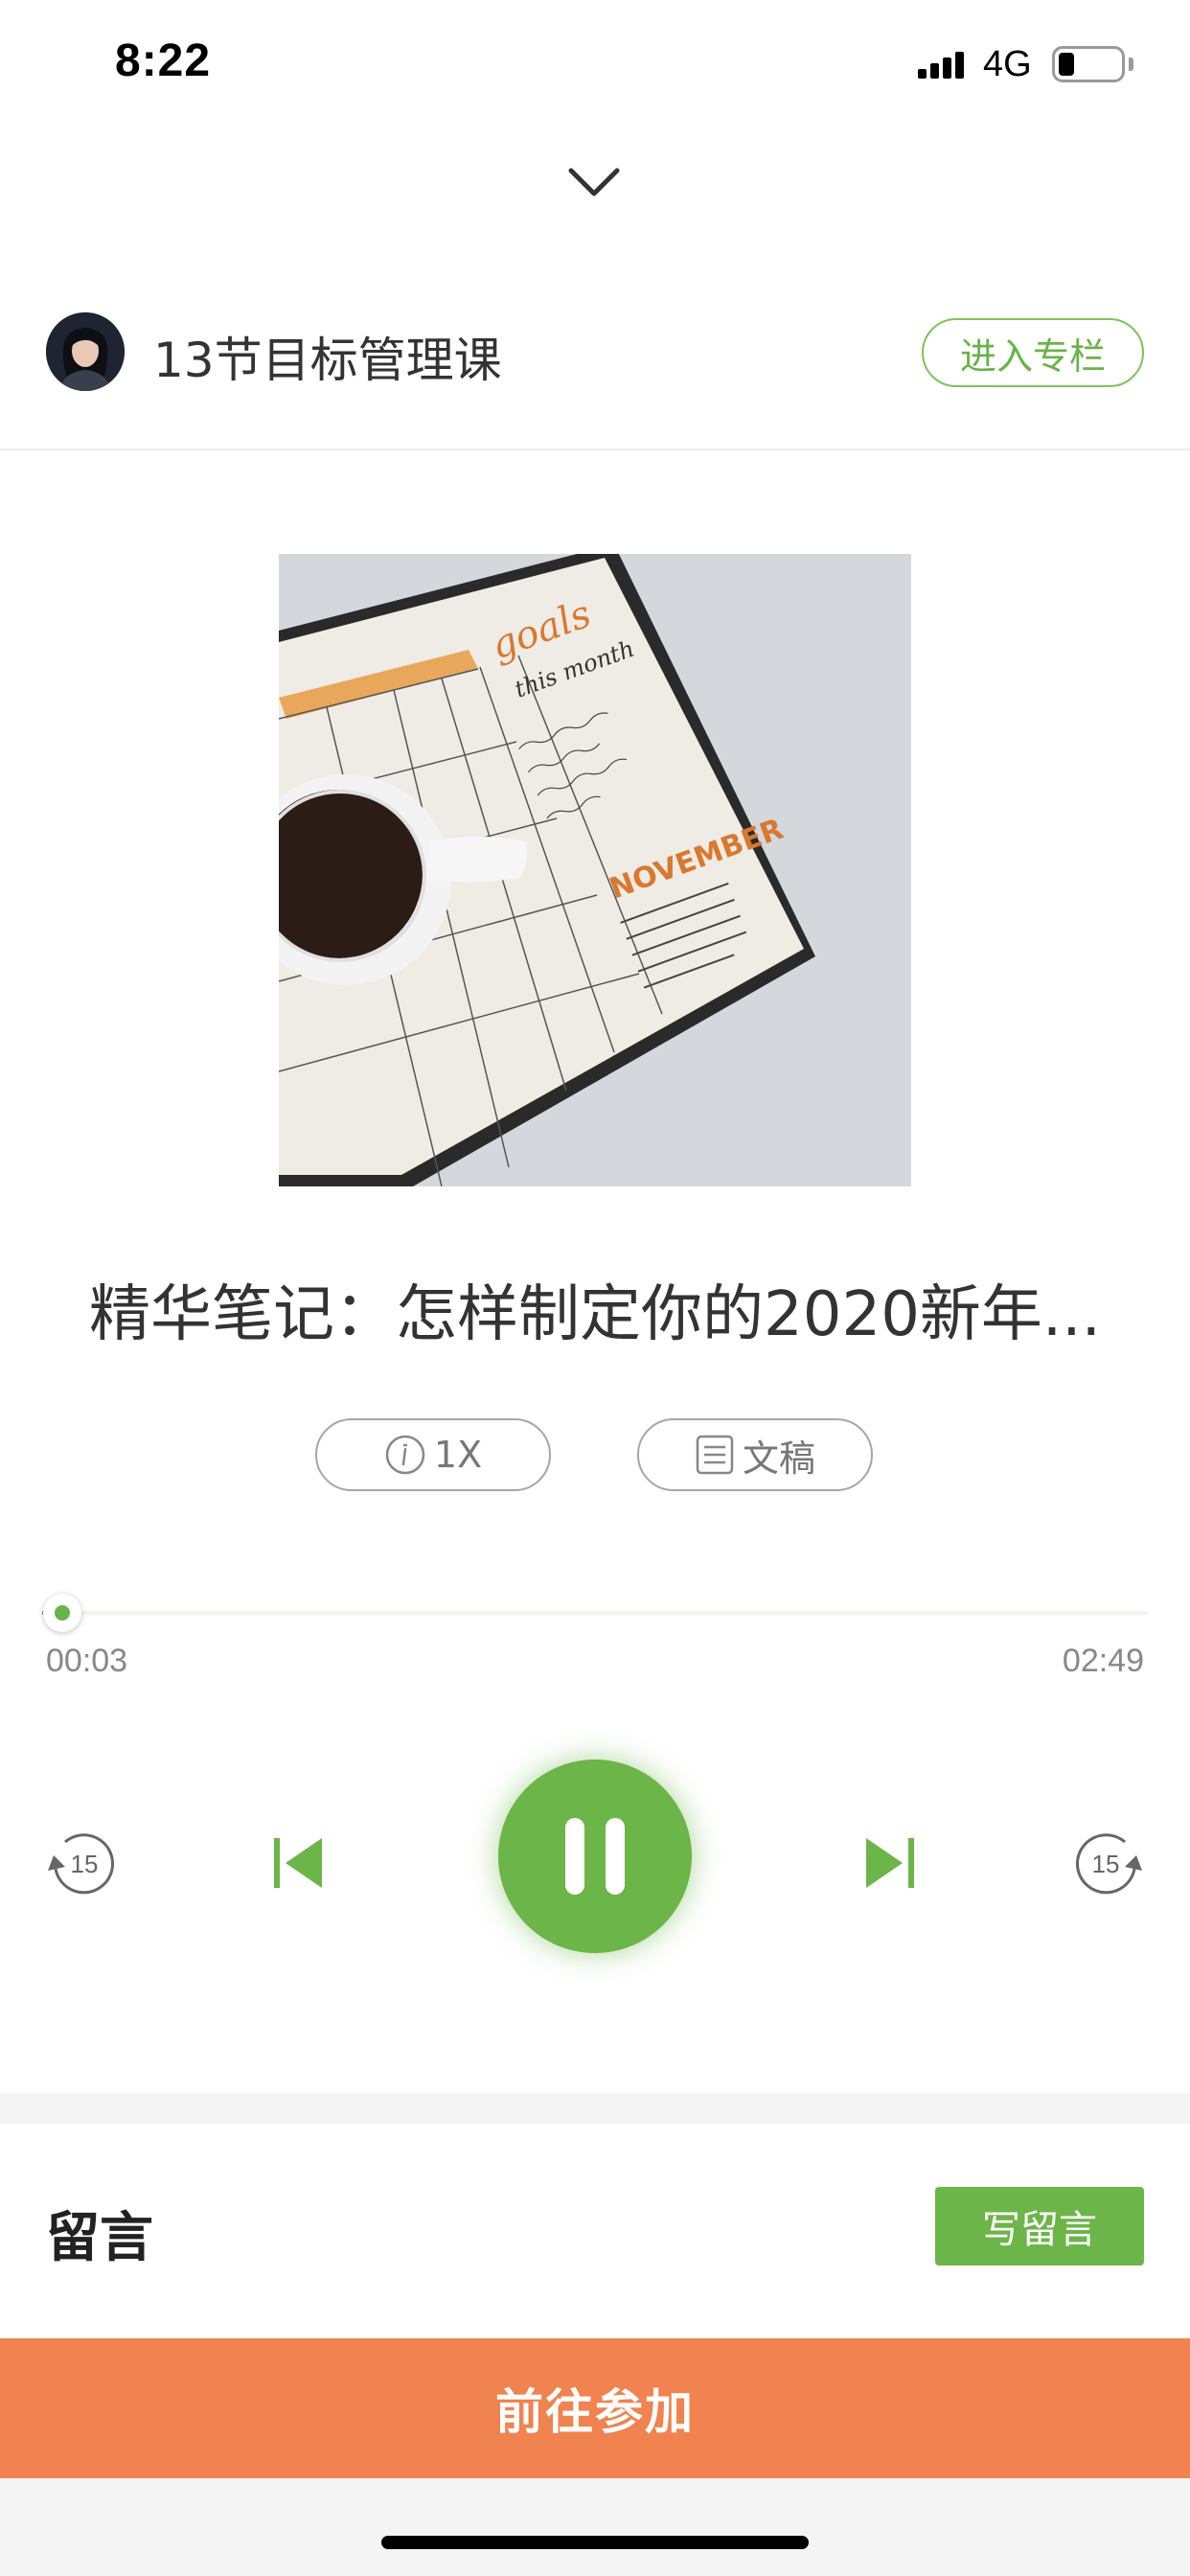 The width and height of the screenshot is (1190, 2576). Describe the element at coordinates (1089, 64) in the screenshot. I see `battery-icon` at that location.